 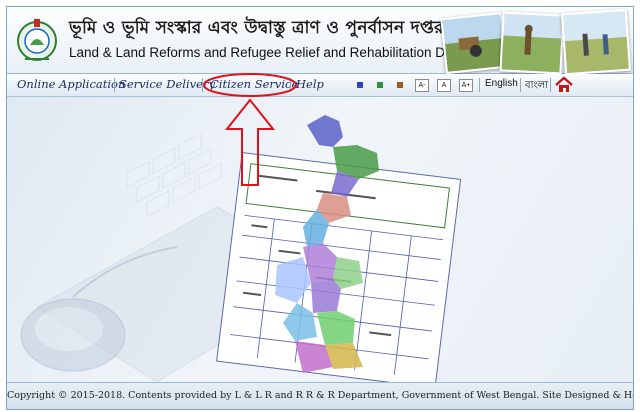 What do you see at coordinates (501, 83) in the screenshot?
I see `lang-english-link: English` at bounding box center [501, 83].